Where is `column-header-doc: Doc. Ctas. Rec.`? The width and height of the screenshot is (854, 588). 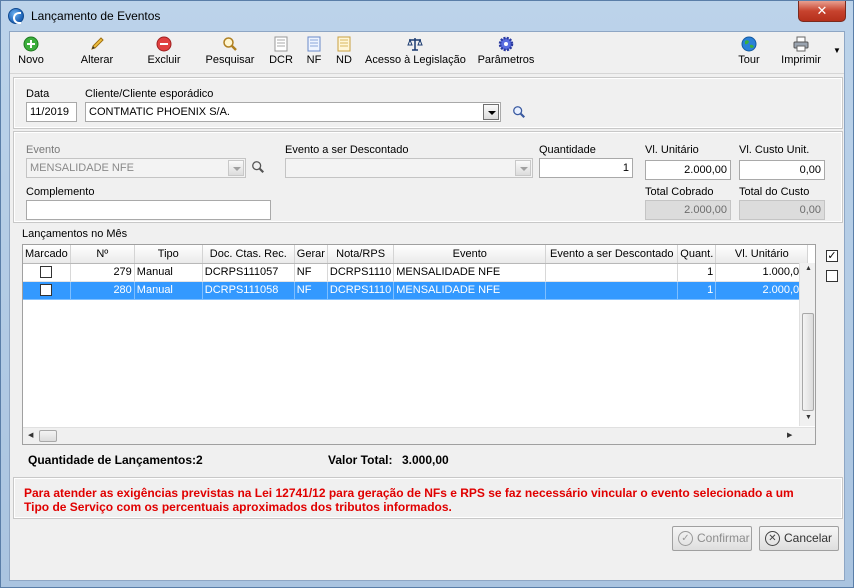 column-header-doc: Doc. Ctas. Rec. is located at coordinates (248, 254).